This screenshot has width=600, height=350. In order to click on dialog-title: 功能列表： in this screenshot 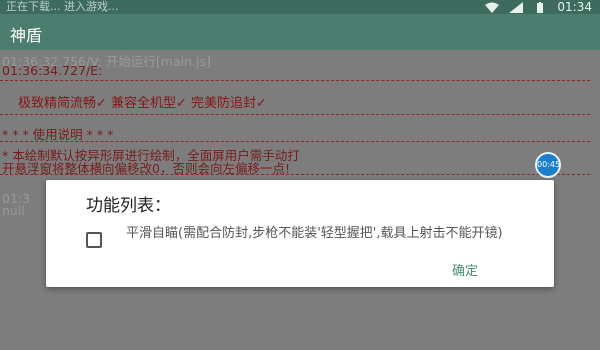, I will do `click(128, 206)`.